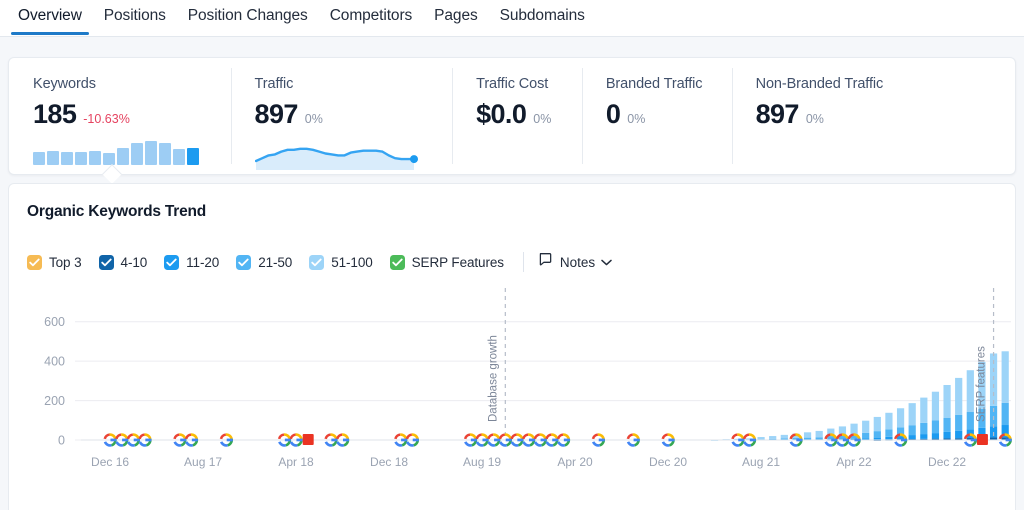  Describe the element at coordinates (61, 441) in the screenshot. I see `y-axis-tick-label: 0` at that location.